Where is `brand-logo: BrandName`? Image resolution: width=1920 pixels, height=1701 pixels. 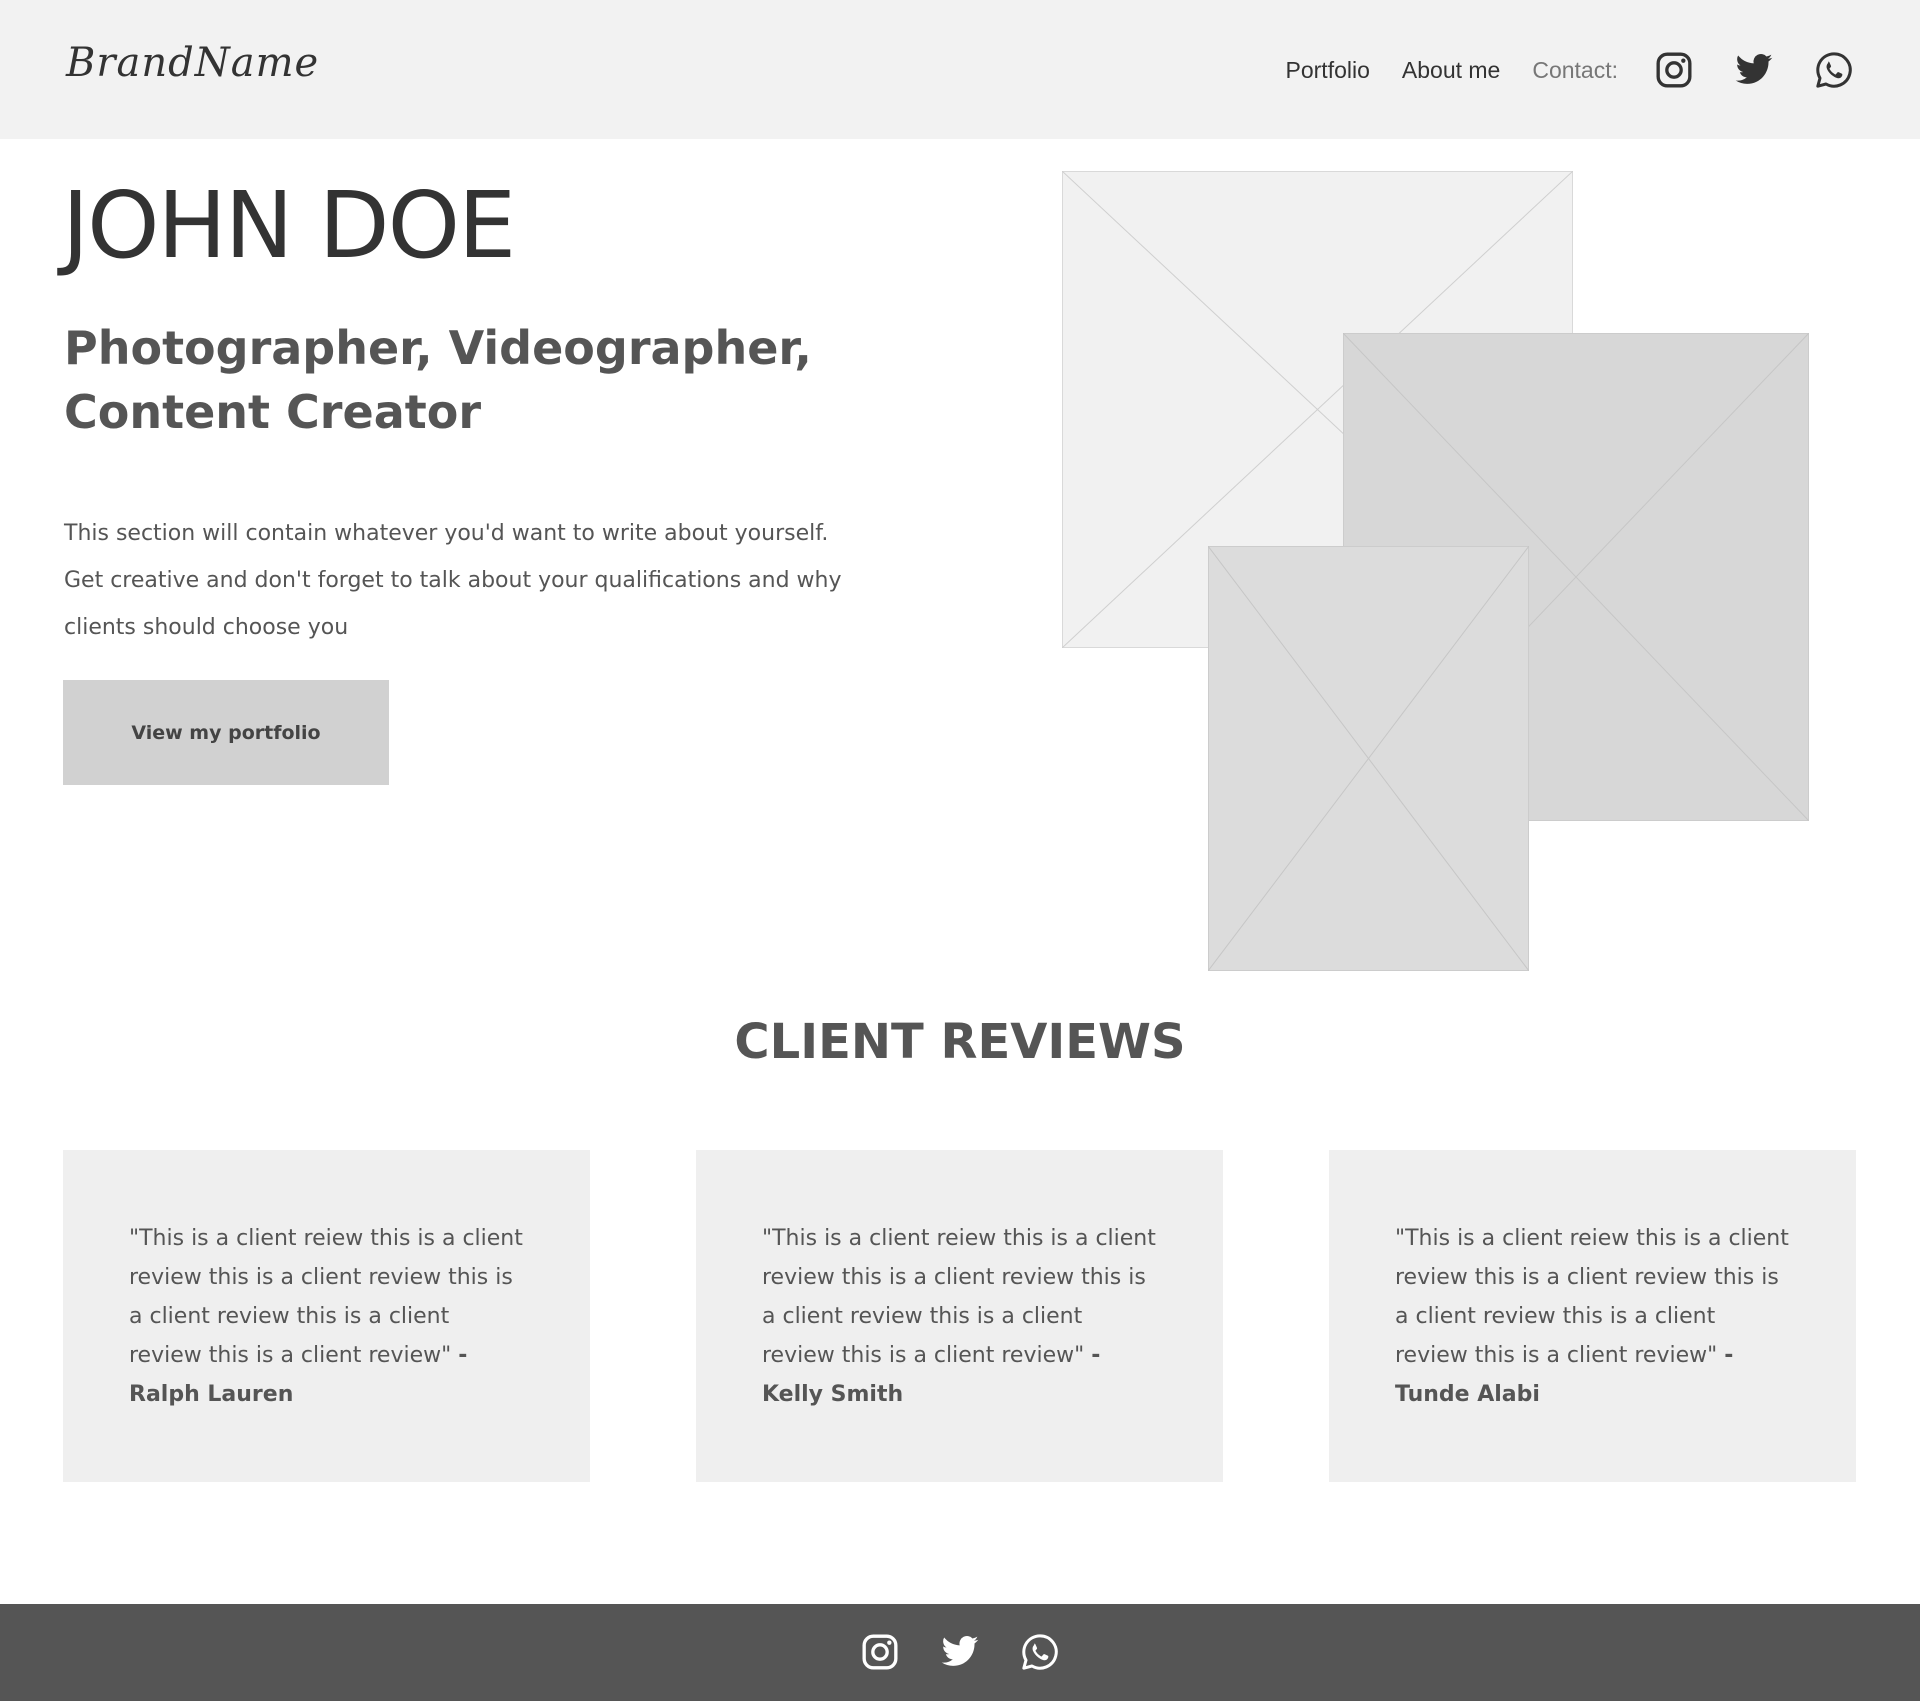 brand-logo: BrandName is located at coordinates (192, 63).